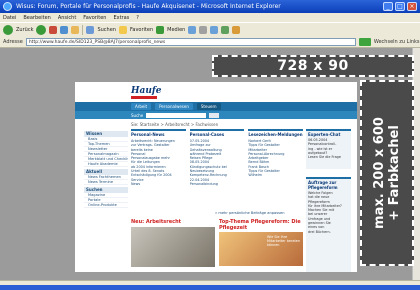 The width and height of the screenshot is (420, 290). What do you see at coordinates (174, 106) in the screenshot?
I see `nav-tab-personalwesen: Personalwesen` at bounding box center [174, 106].